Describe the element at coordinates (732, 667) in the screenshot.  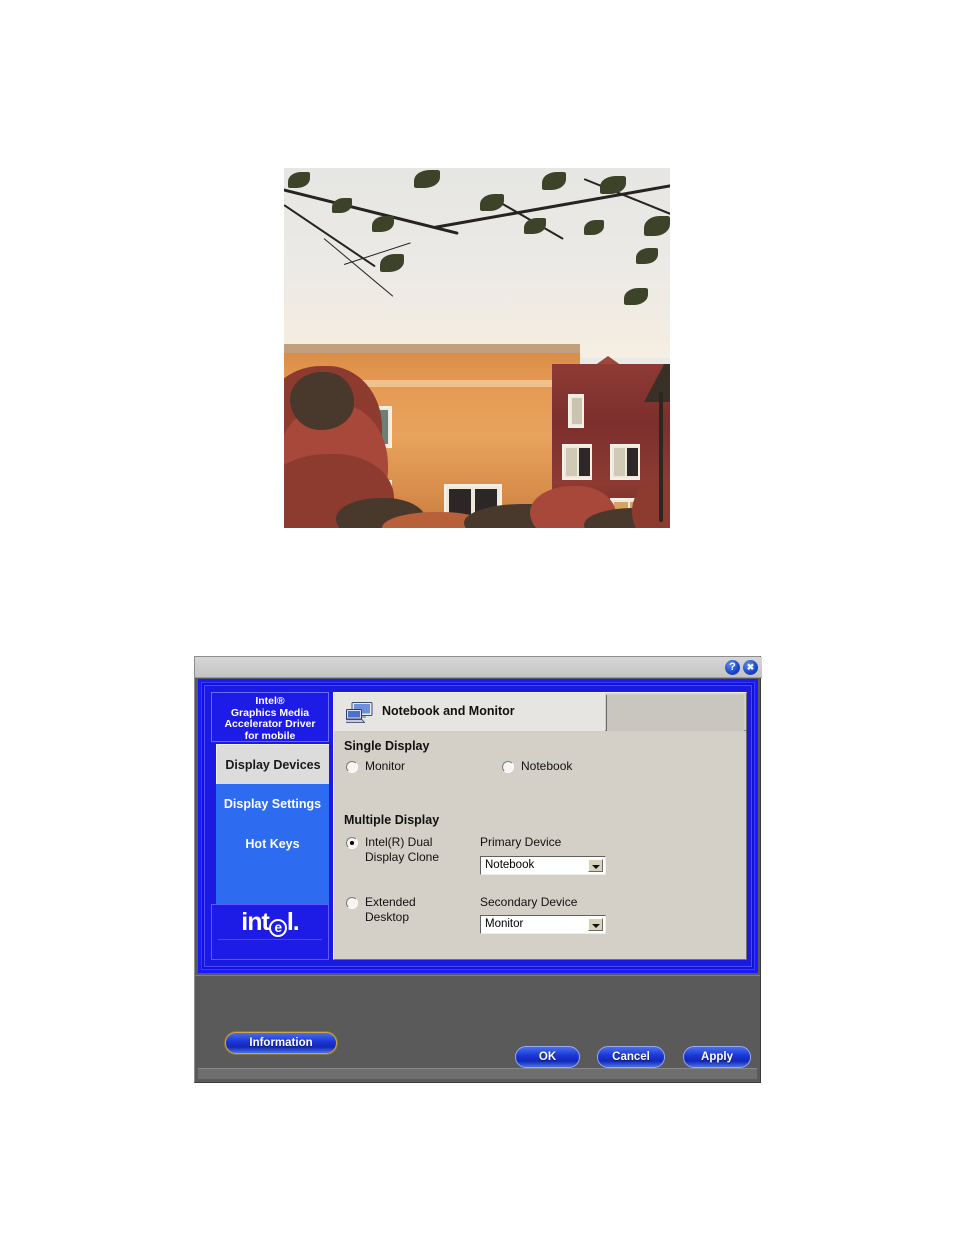
I see `help-icon: ?` at that location.